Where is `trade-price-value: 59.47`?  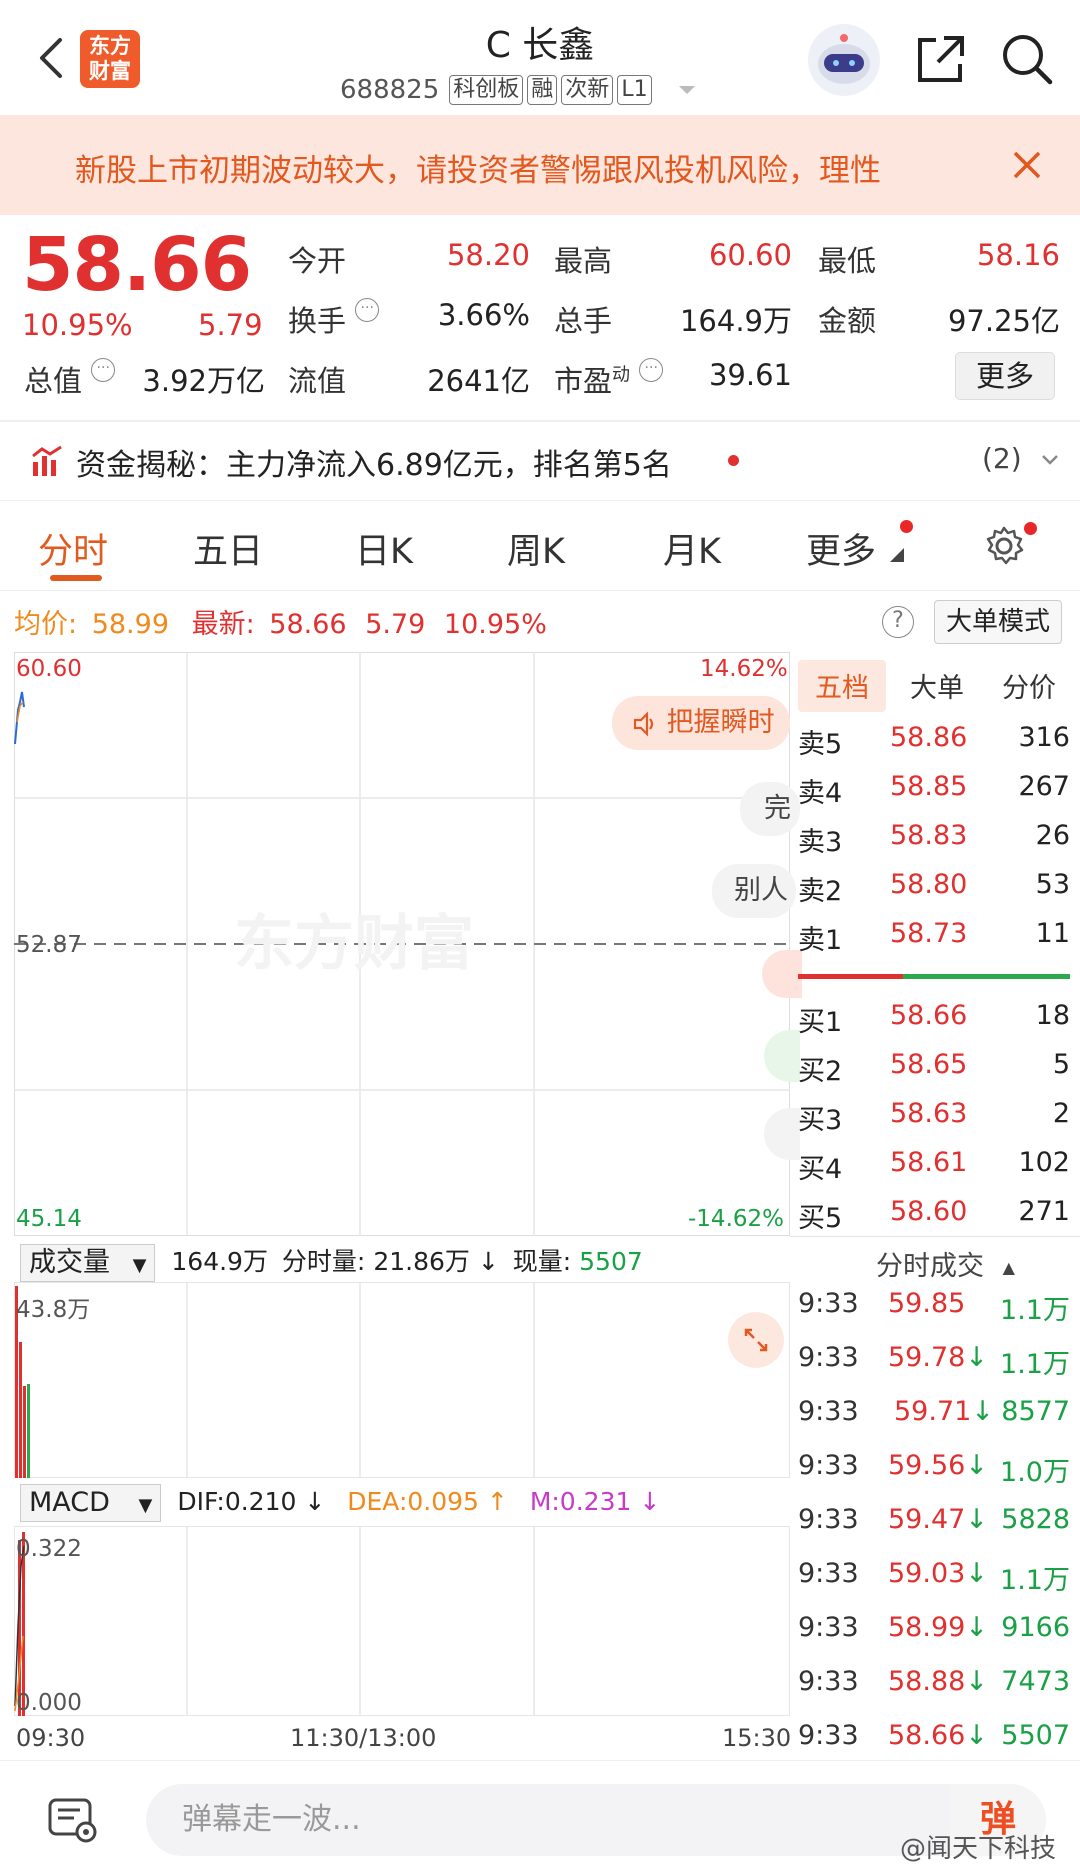
trade-price-value: 59.47 is located at coordinates (927, 1519).